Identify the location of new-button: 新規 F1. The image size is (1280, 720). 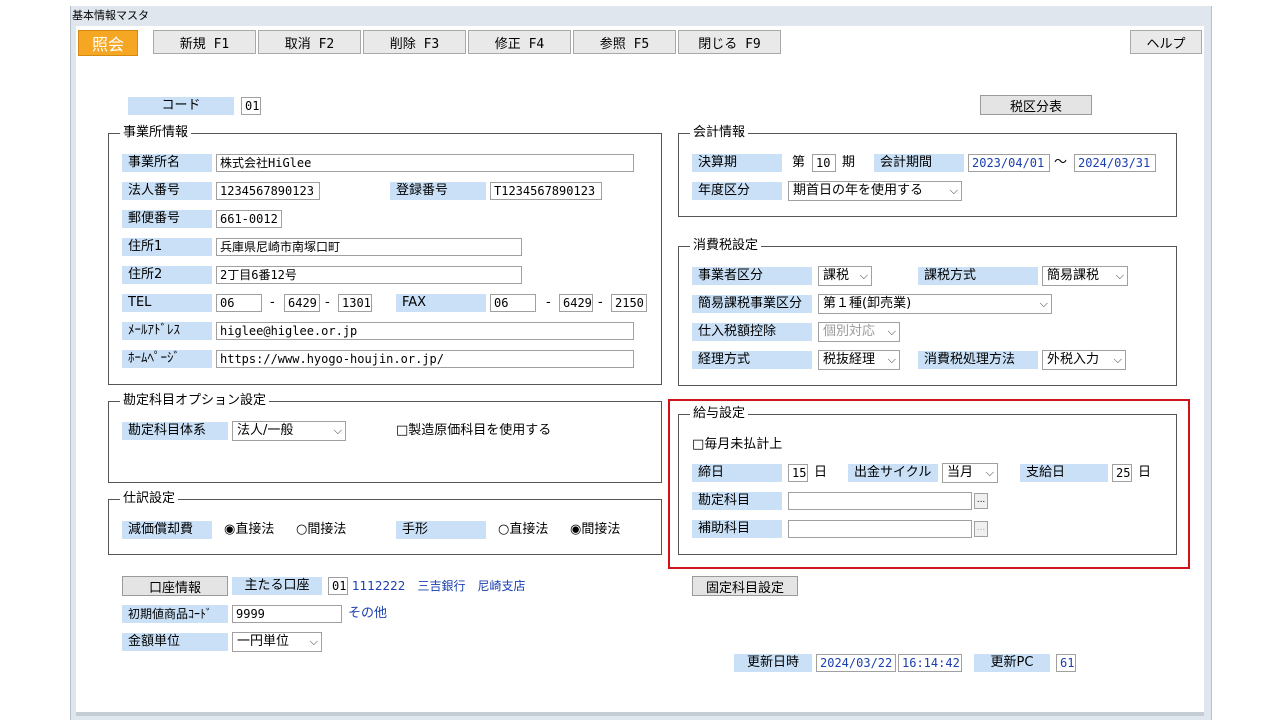
(204, 42).